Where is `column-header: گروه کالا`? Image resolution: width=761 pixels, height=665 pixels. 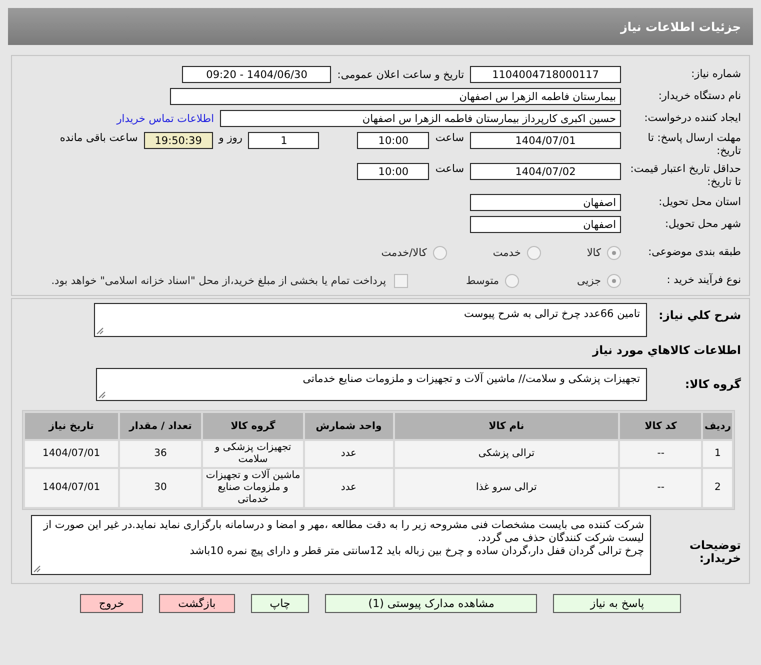
column-header: گروه کالا is located at coordinates (253, 426).